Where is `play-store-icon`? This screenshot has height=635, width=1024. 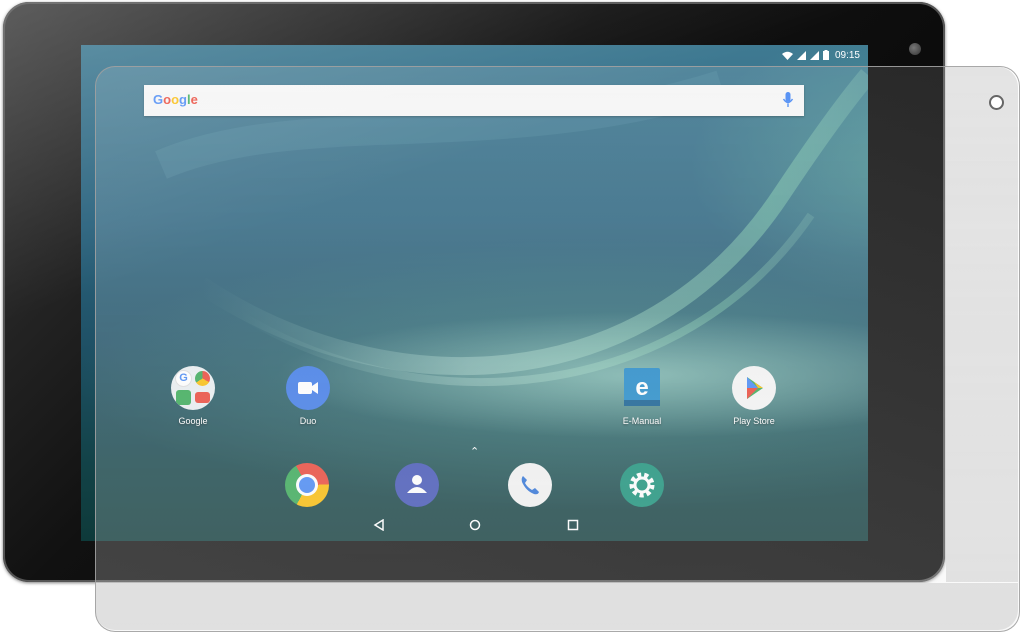 play-store-icon is located at coordinates (754, 388).